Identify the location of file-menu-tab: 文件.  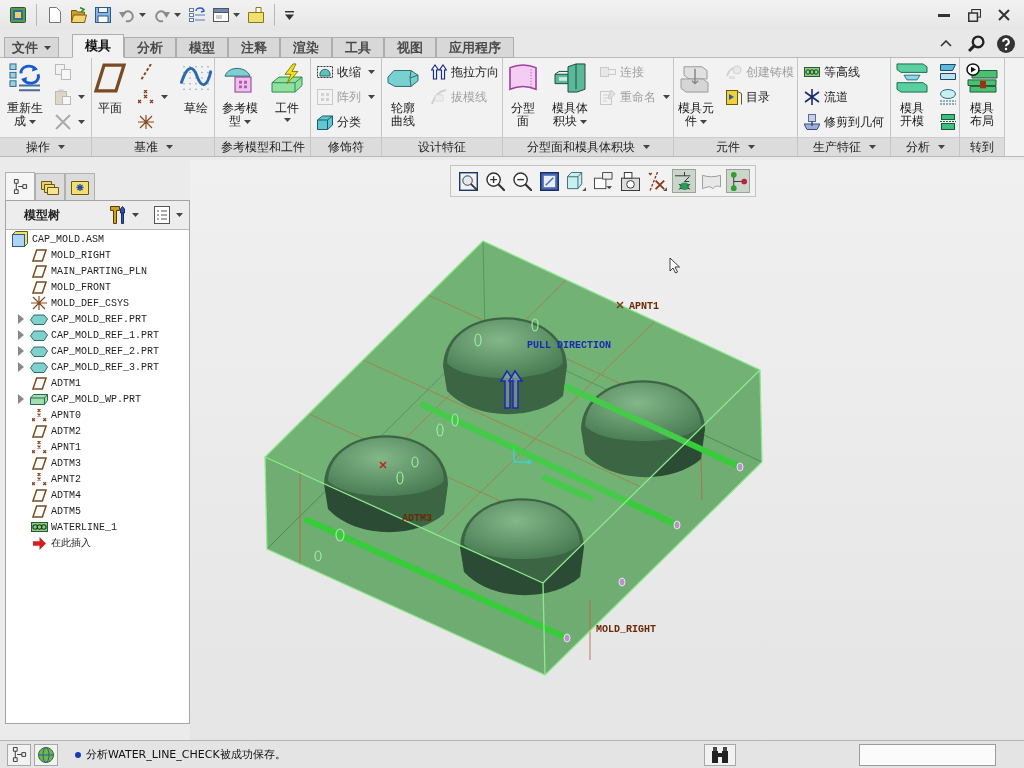
(31, 47).